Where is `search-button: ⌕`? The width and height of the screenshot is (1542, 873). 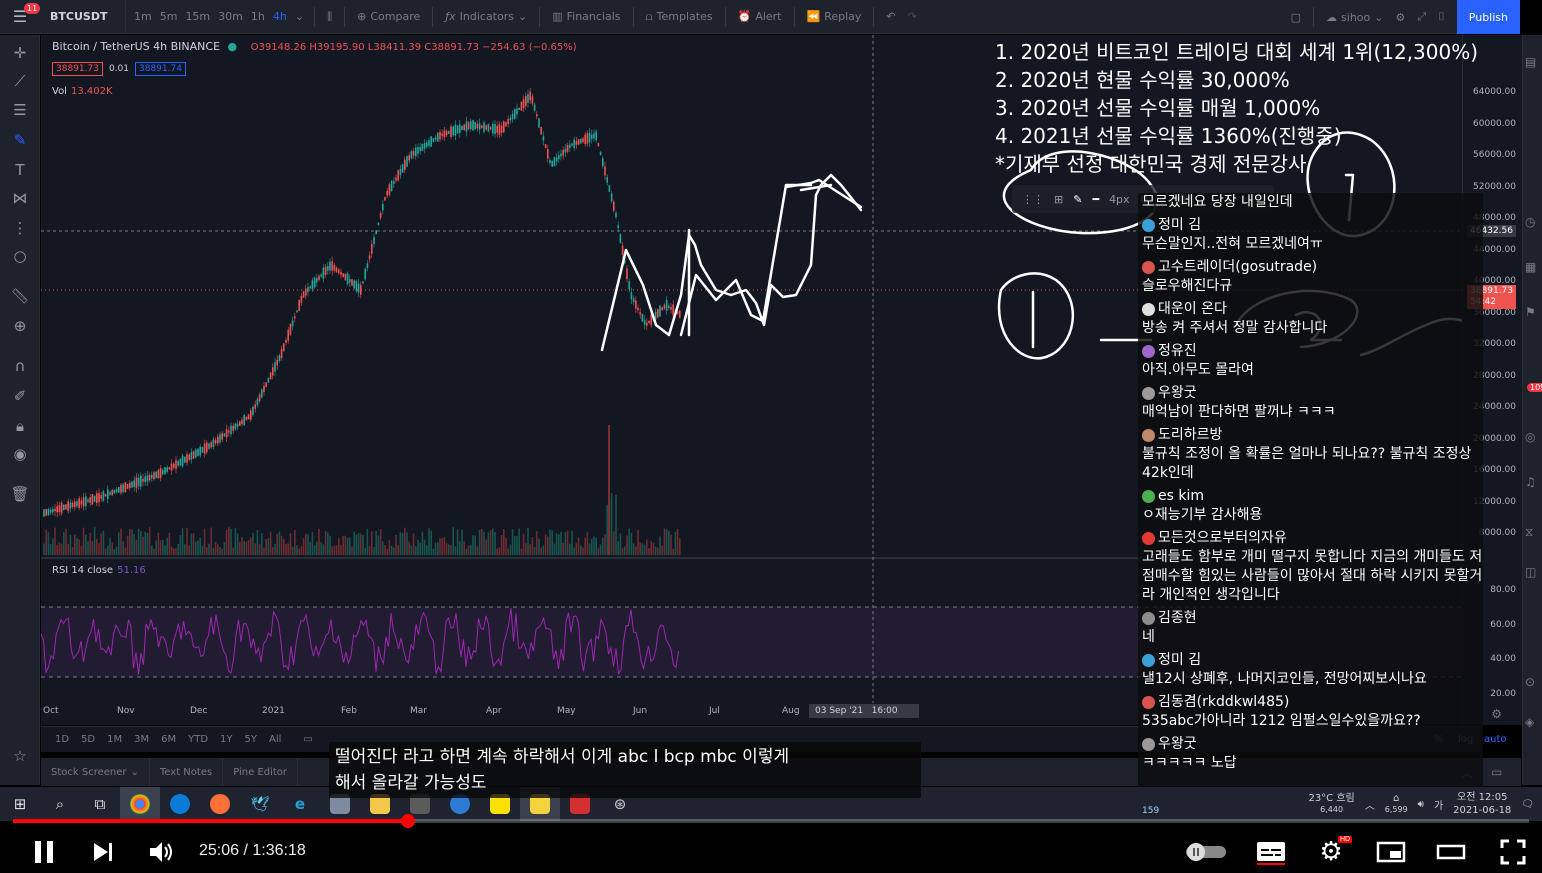
search-button: ⌕ is located at coordinates (60, 804).